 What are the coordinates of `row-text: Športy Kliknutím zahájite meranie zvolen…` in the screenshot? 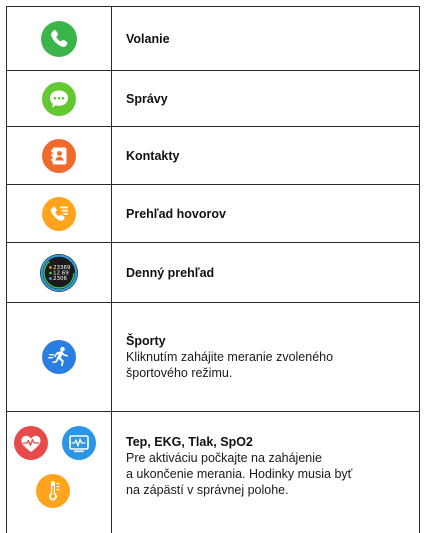 It's located at (269, 357).